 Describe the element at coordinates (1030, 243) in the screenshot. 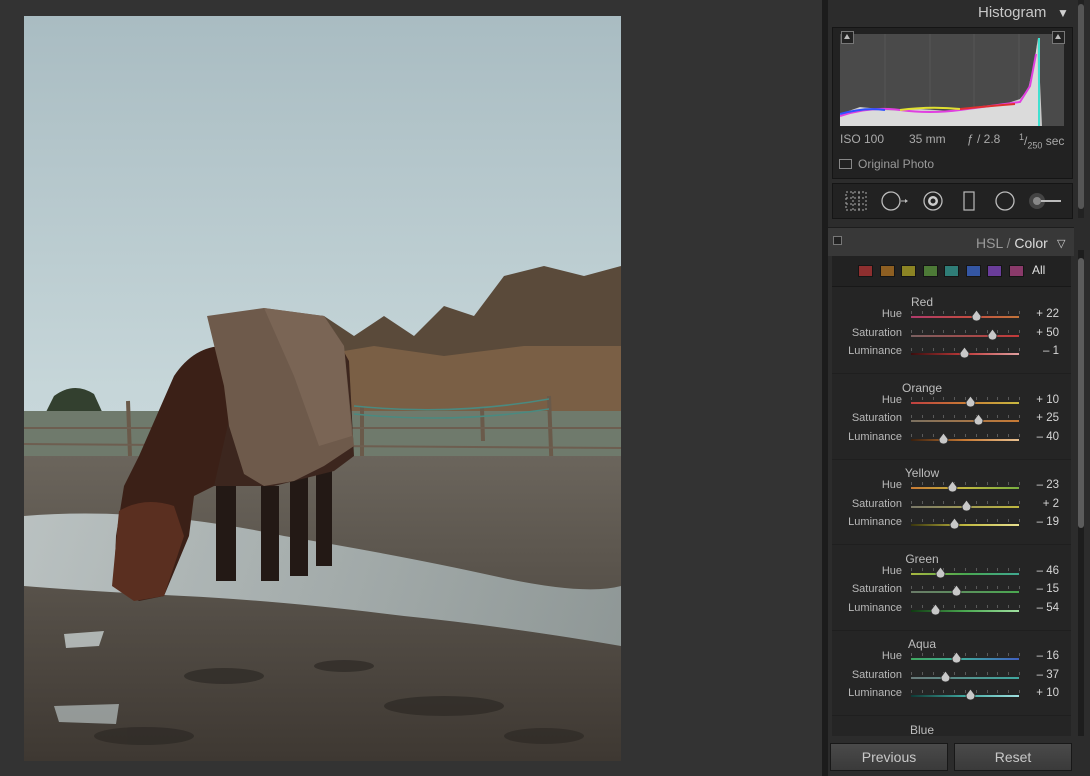

I see `color-tab: Color` at that location.